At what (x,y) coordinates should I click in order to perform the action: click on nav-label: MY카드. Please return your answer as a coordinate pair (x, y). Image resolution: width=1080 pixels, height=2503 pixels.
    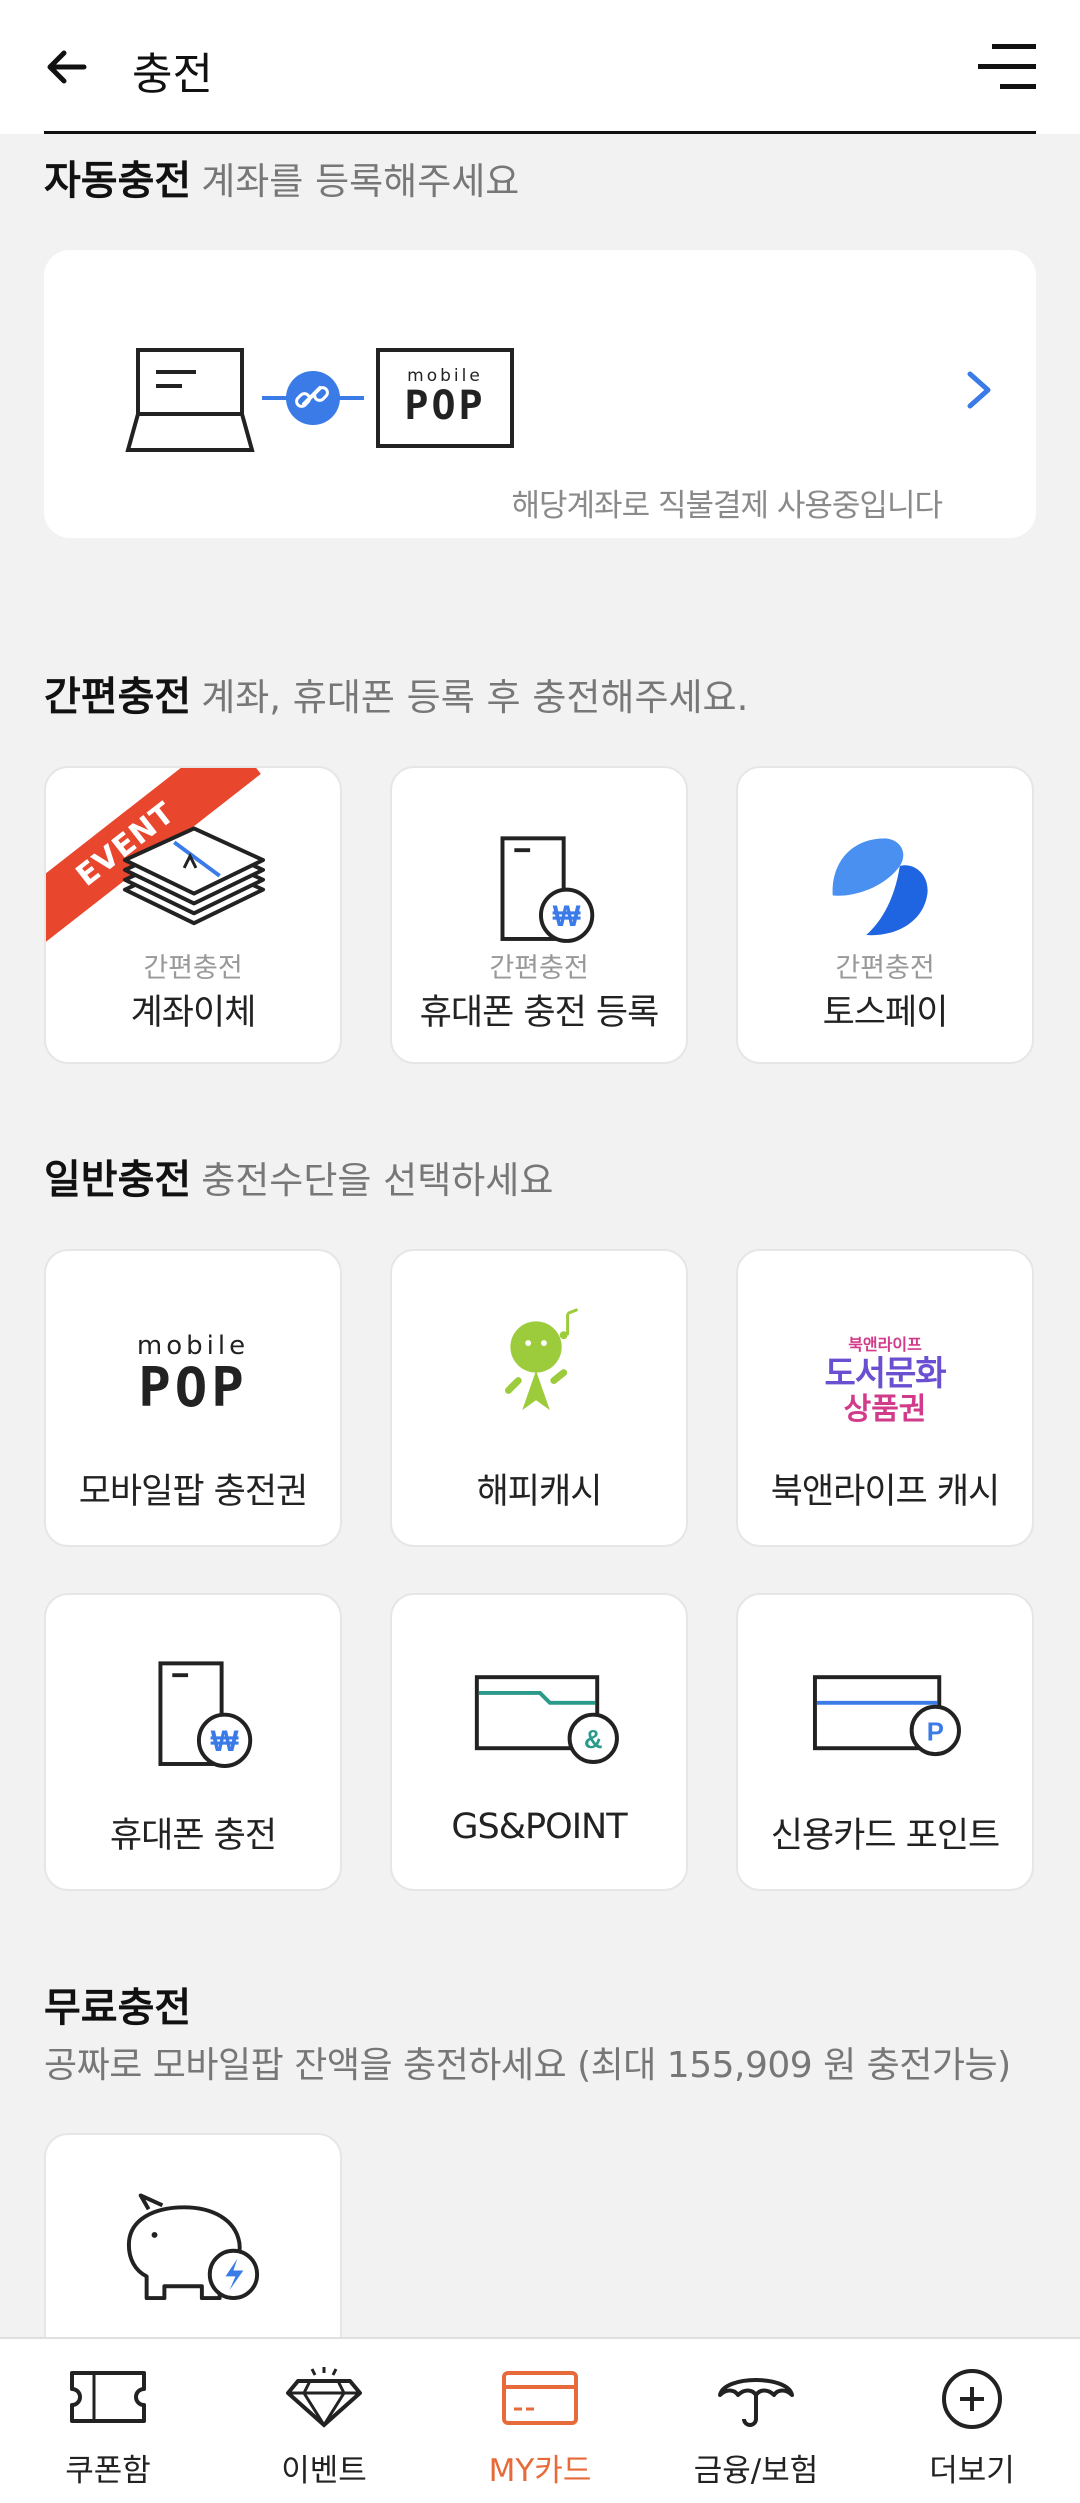
    Looking at the image, I should click on (540, 2471).